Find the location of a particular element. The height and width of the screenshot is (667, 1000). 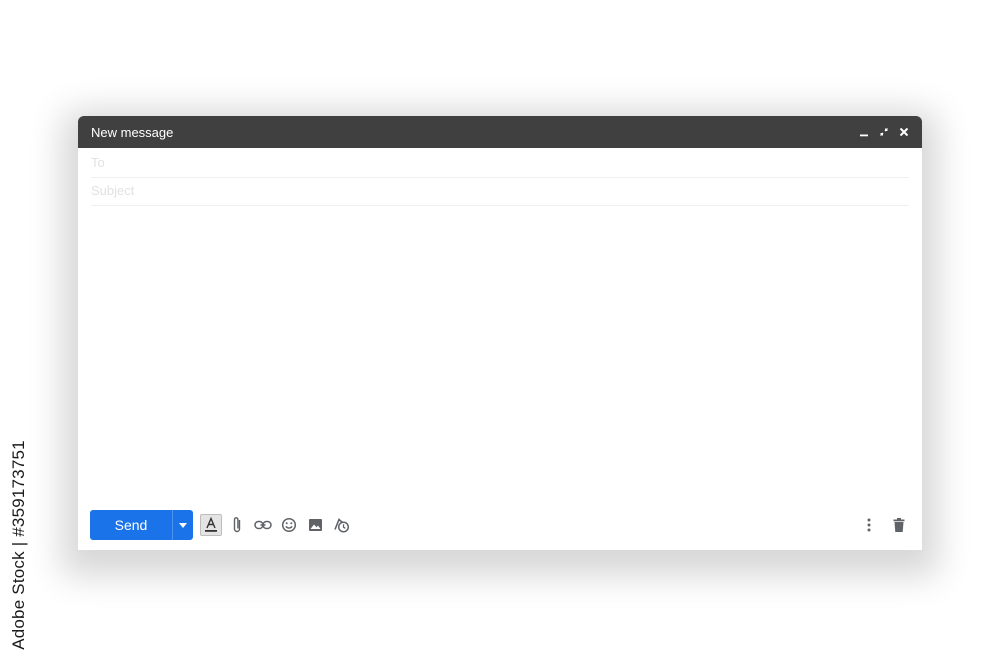

attach-button is located at coordinates (237, 525).